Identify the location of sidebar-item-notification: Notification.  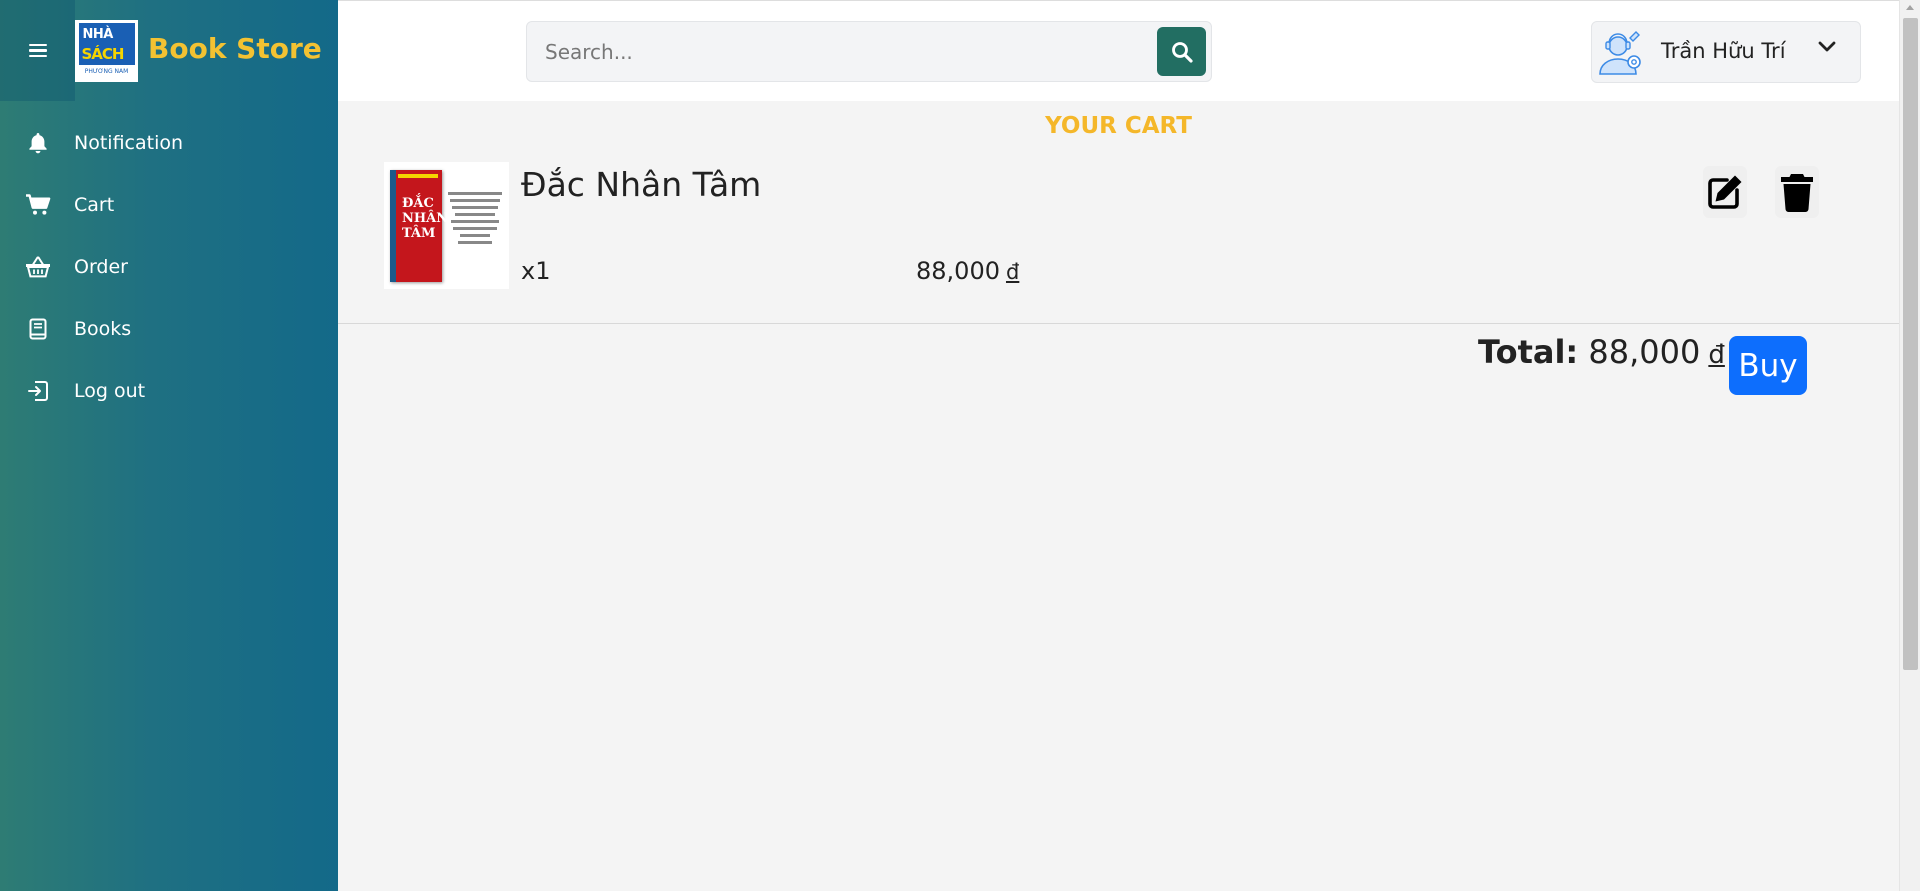
(169, 143).